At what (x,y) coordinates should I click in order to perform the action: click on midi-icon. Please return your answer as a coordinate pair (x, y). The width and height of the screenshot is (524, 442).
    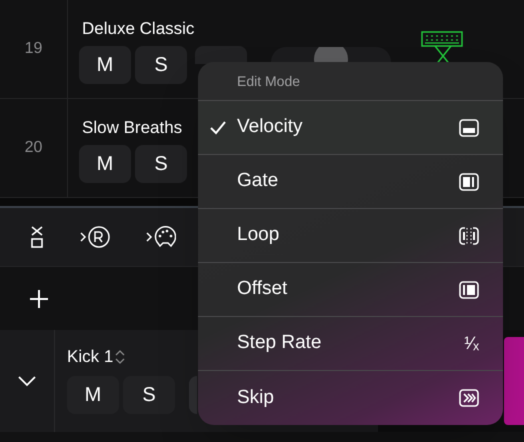
    Looking at the image, I should click on (161, 237).